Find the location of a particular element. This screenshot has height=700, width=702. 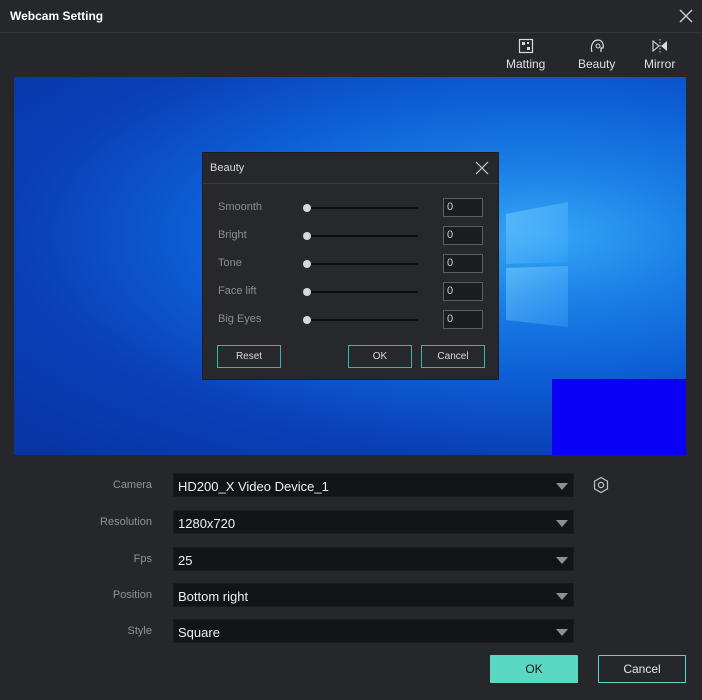

beauty-dialog-header: Beauty is located at coordinates (350, 168).